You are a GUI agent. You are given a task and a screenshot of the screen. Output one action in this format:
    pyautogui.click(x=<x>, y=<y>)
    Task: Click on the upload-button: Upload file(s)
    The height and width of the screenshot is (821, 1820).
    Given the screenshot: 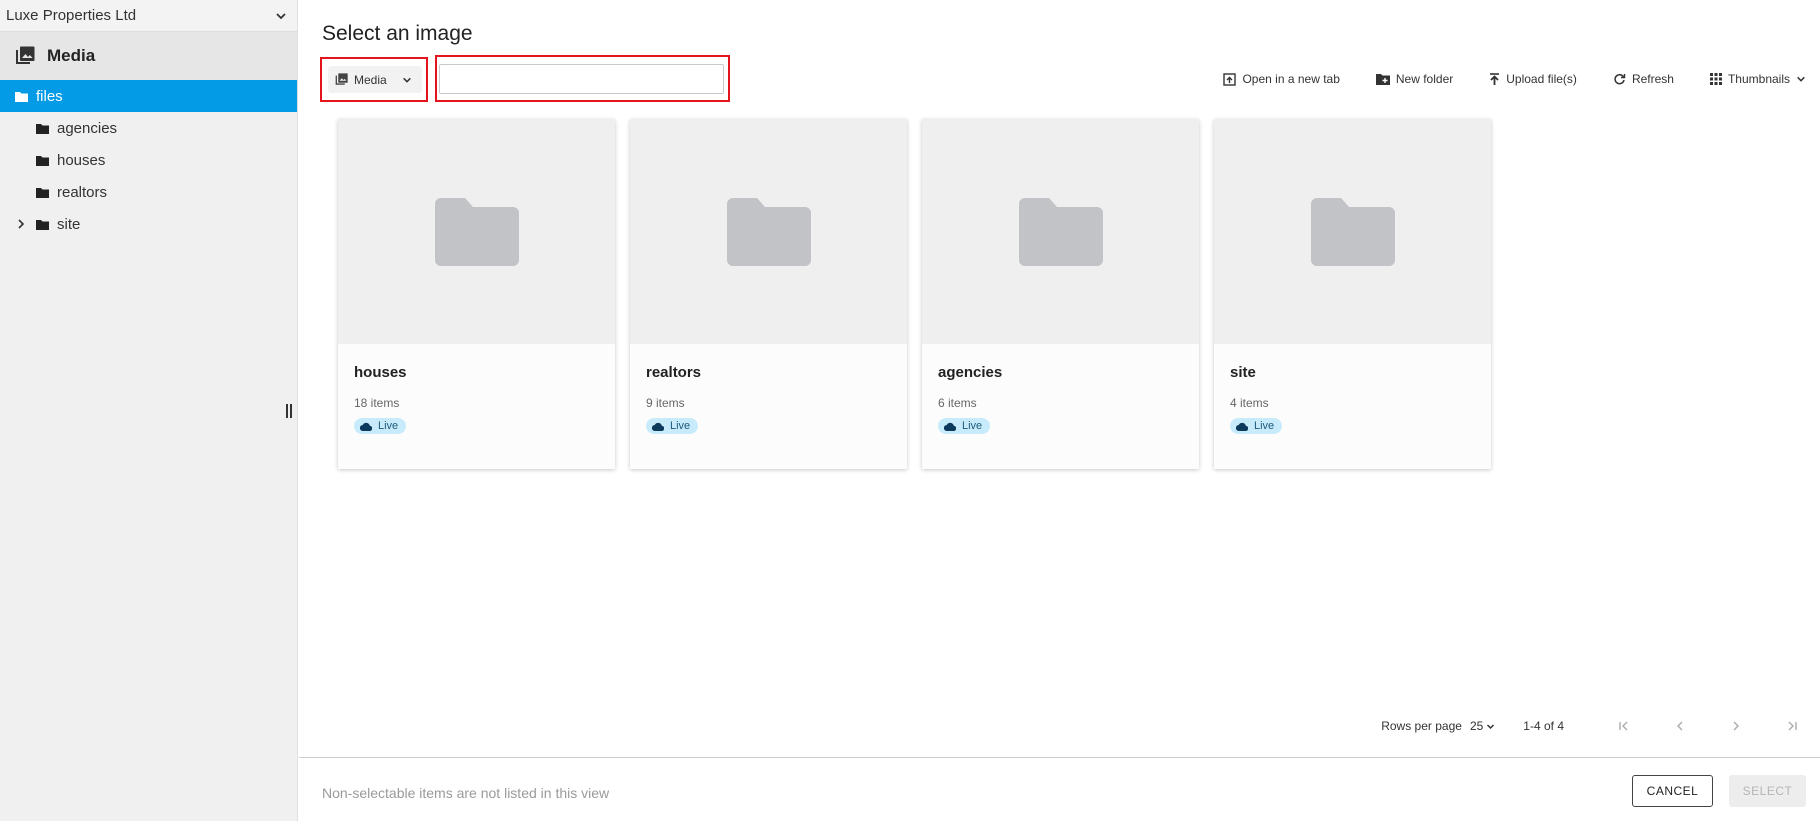 What is the action you would take?
    pyautogui.click(x=1533, y=79)
    